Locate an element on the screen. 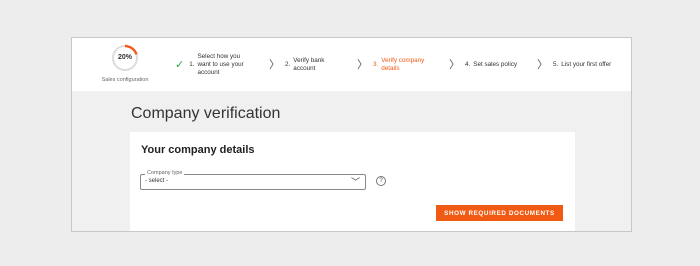 Image resolution: width=700 pixels, height=266 pixels. step-2: 〉 2. Verify bank account is located at coordinates (296, 64).